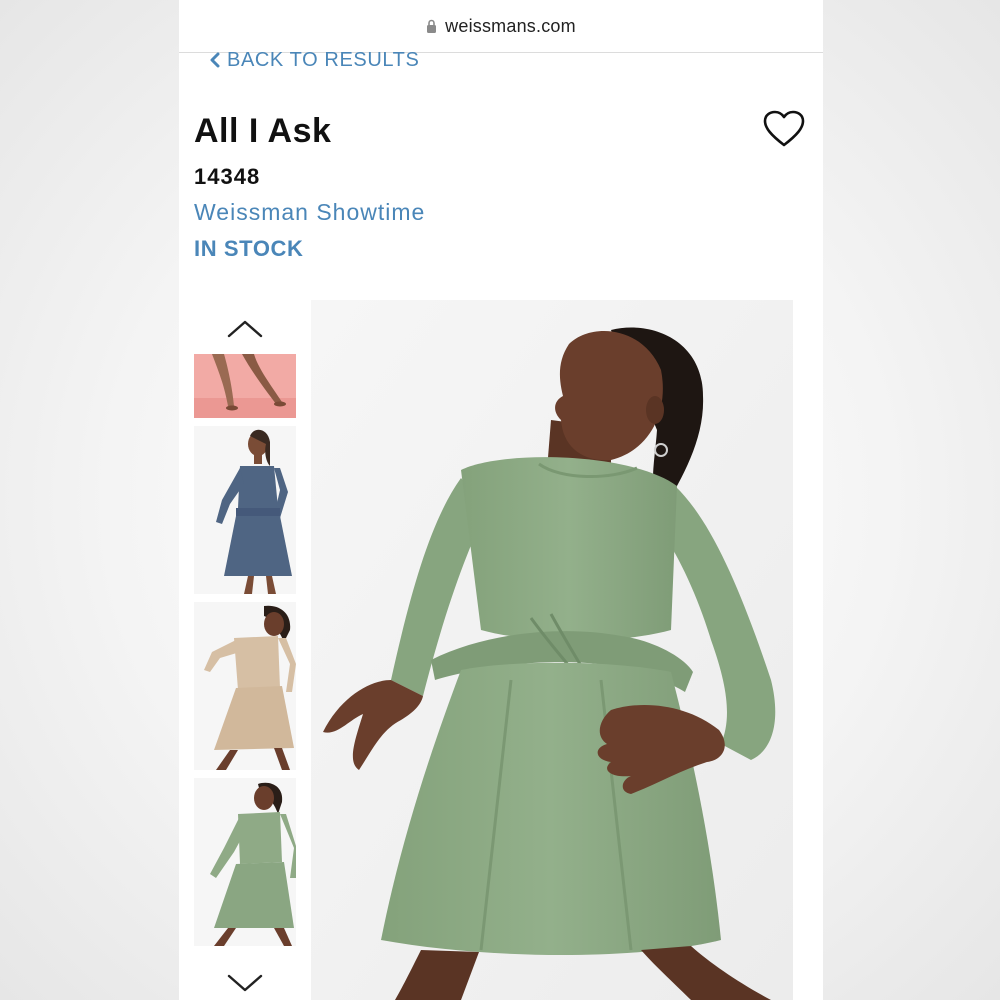 Image resolution: width=1000 pixels, height=1000 pixels. What do you see at coordinates (249, 248) in the screenshot?
I see `stock-status: IN STOCK` at bounding box center [249, 248].